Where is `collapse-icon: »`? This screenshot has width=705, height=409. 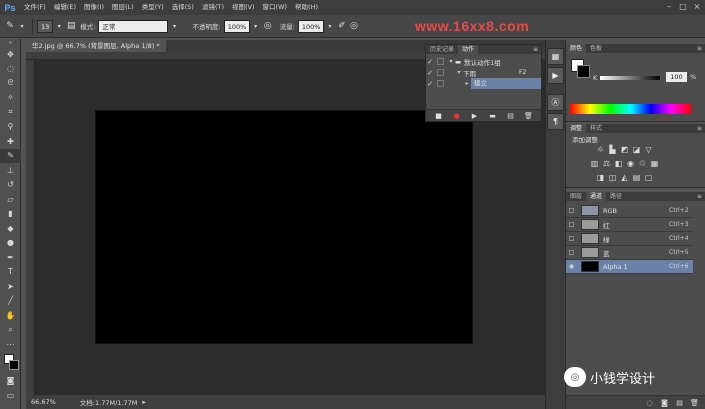
collapse-icon: » is located at coordinates (10, 43).